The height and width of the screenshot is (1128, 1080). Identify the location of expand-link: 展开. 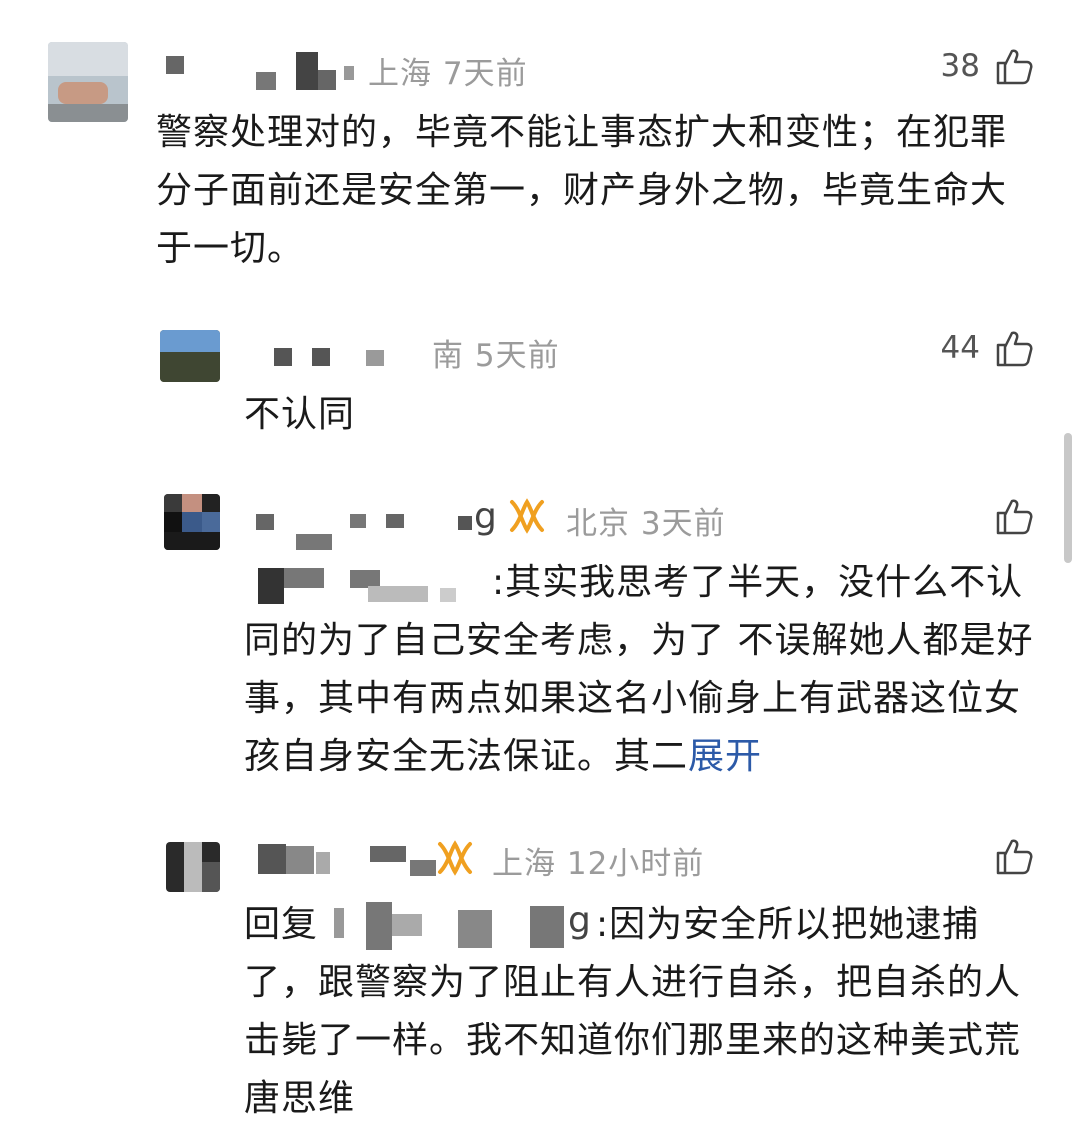
(725, 756).